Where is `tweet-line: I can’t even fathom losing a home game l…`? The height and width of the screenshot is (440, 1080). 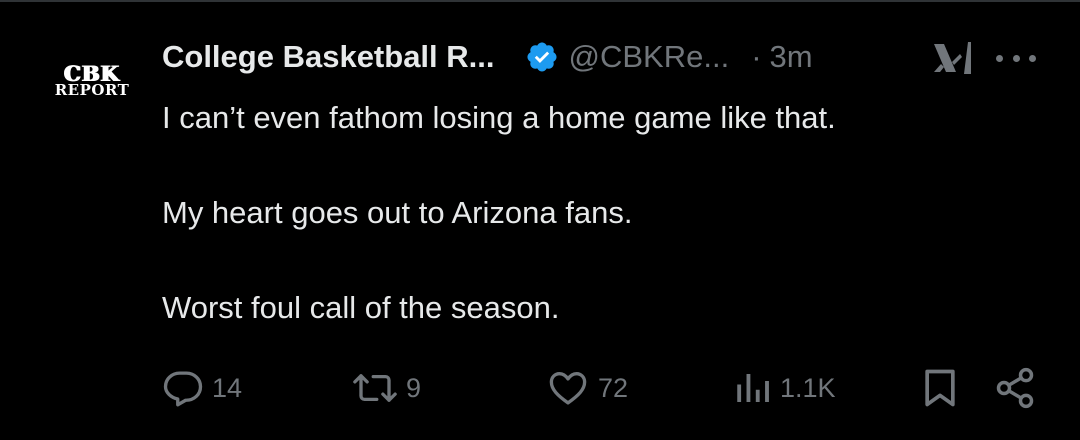
tweet-line: I can’t even fathom losing a home game l… is located at coordinates (499, 117).